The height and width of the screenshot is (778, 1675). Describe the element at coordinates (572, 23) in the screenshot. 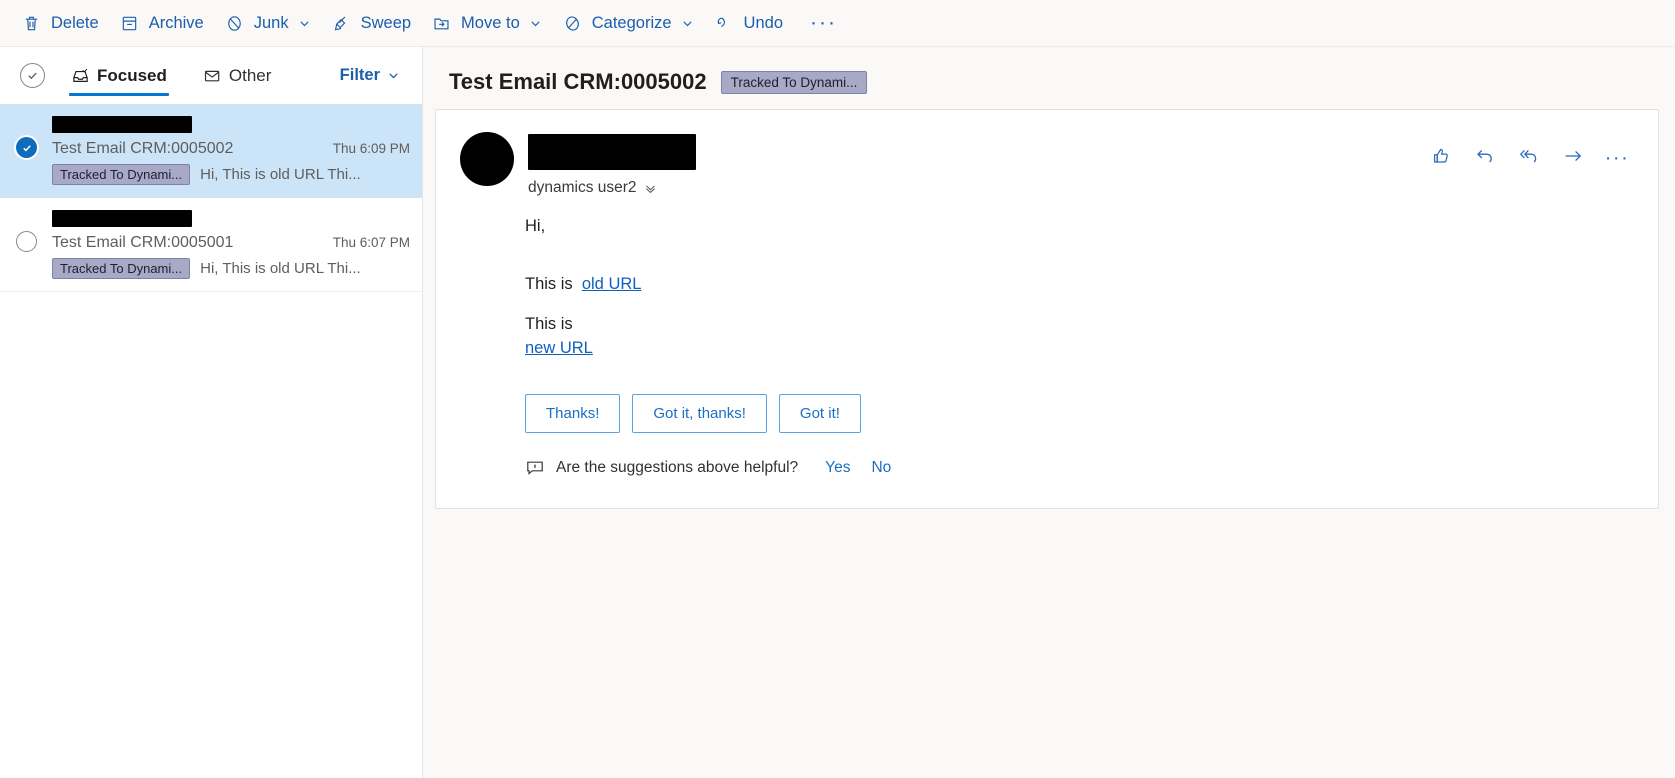

I see `categorize-tag-icon` at that location.